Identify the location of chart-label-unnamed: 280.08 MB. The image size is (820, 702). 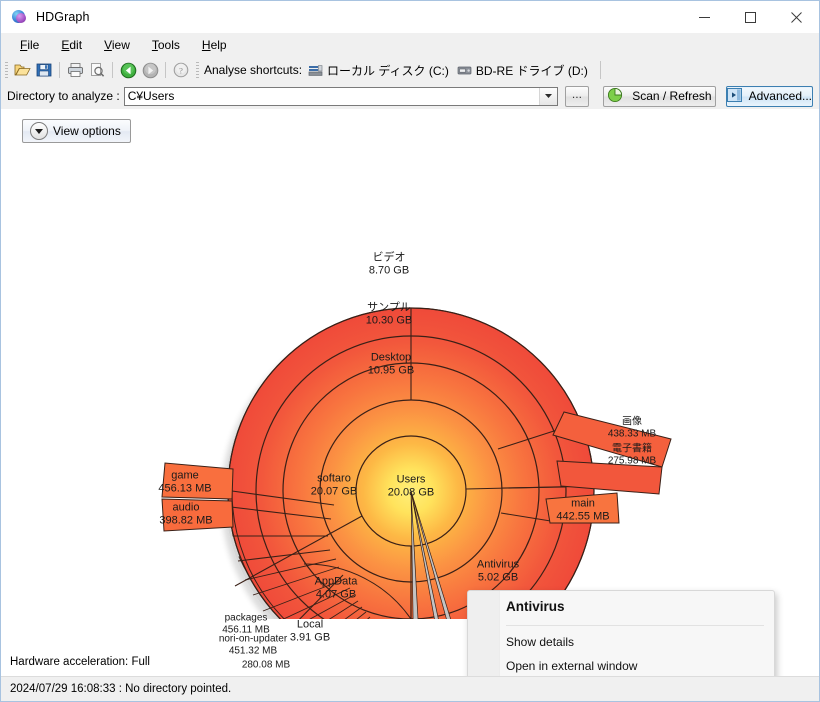
(266, 665).